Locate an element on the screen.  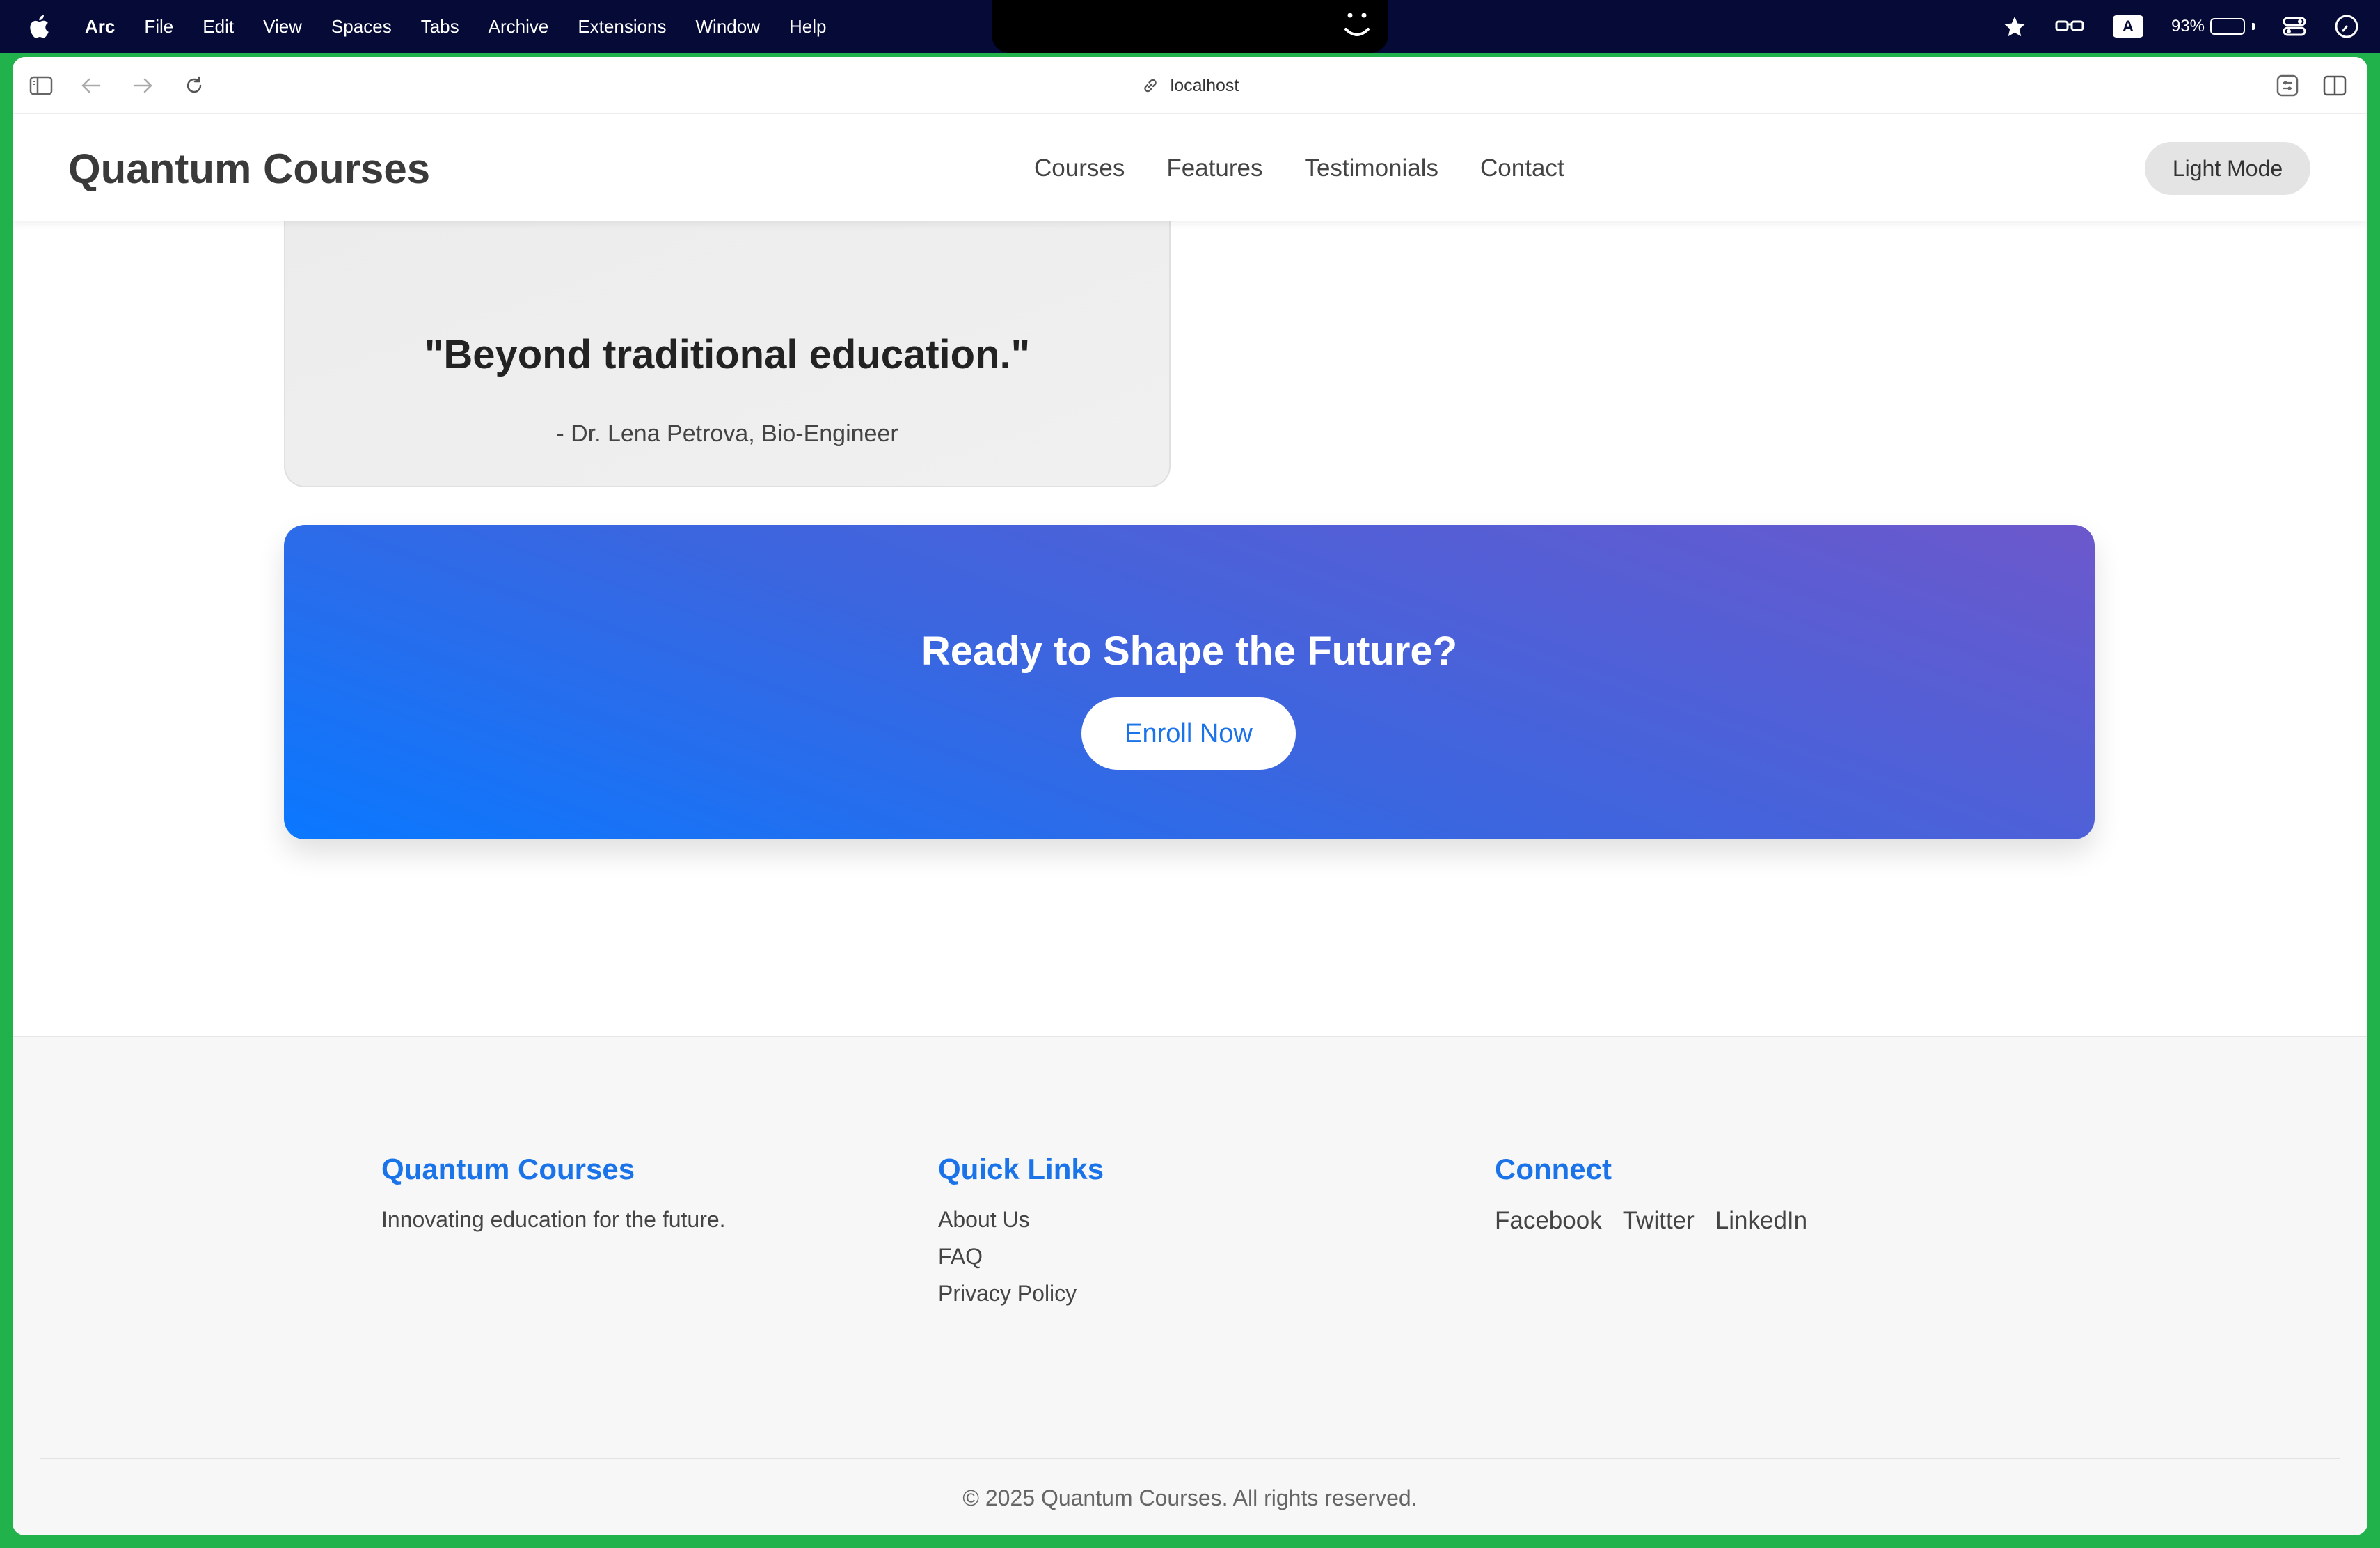
footer-connect-title: Connect is located at coordinates (1554, 1169).